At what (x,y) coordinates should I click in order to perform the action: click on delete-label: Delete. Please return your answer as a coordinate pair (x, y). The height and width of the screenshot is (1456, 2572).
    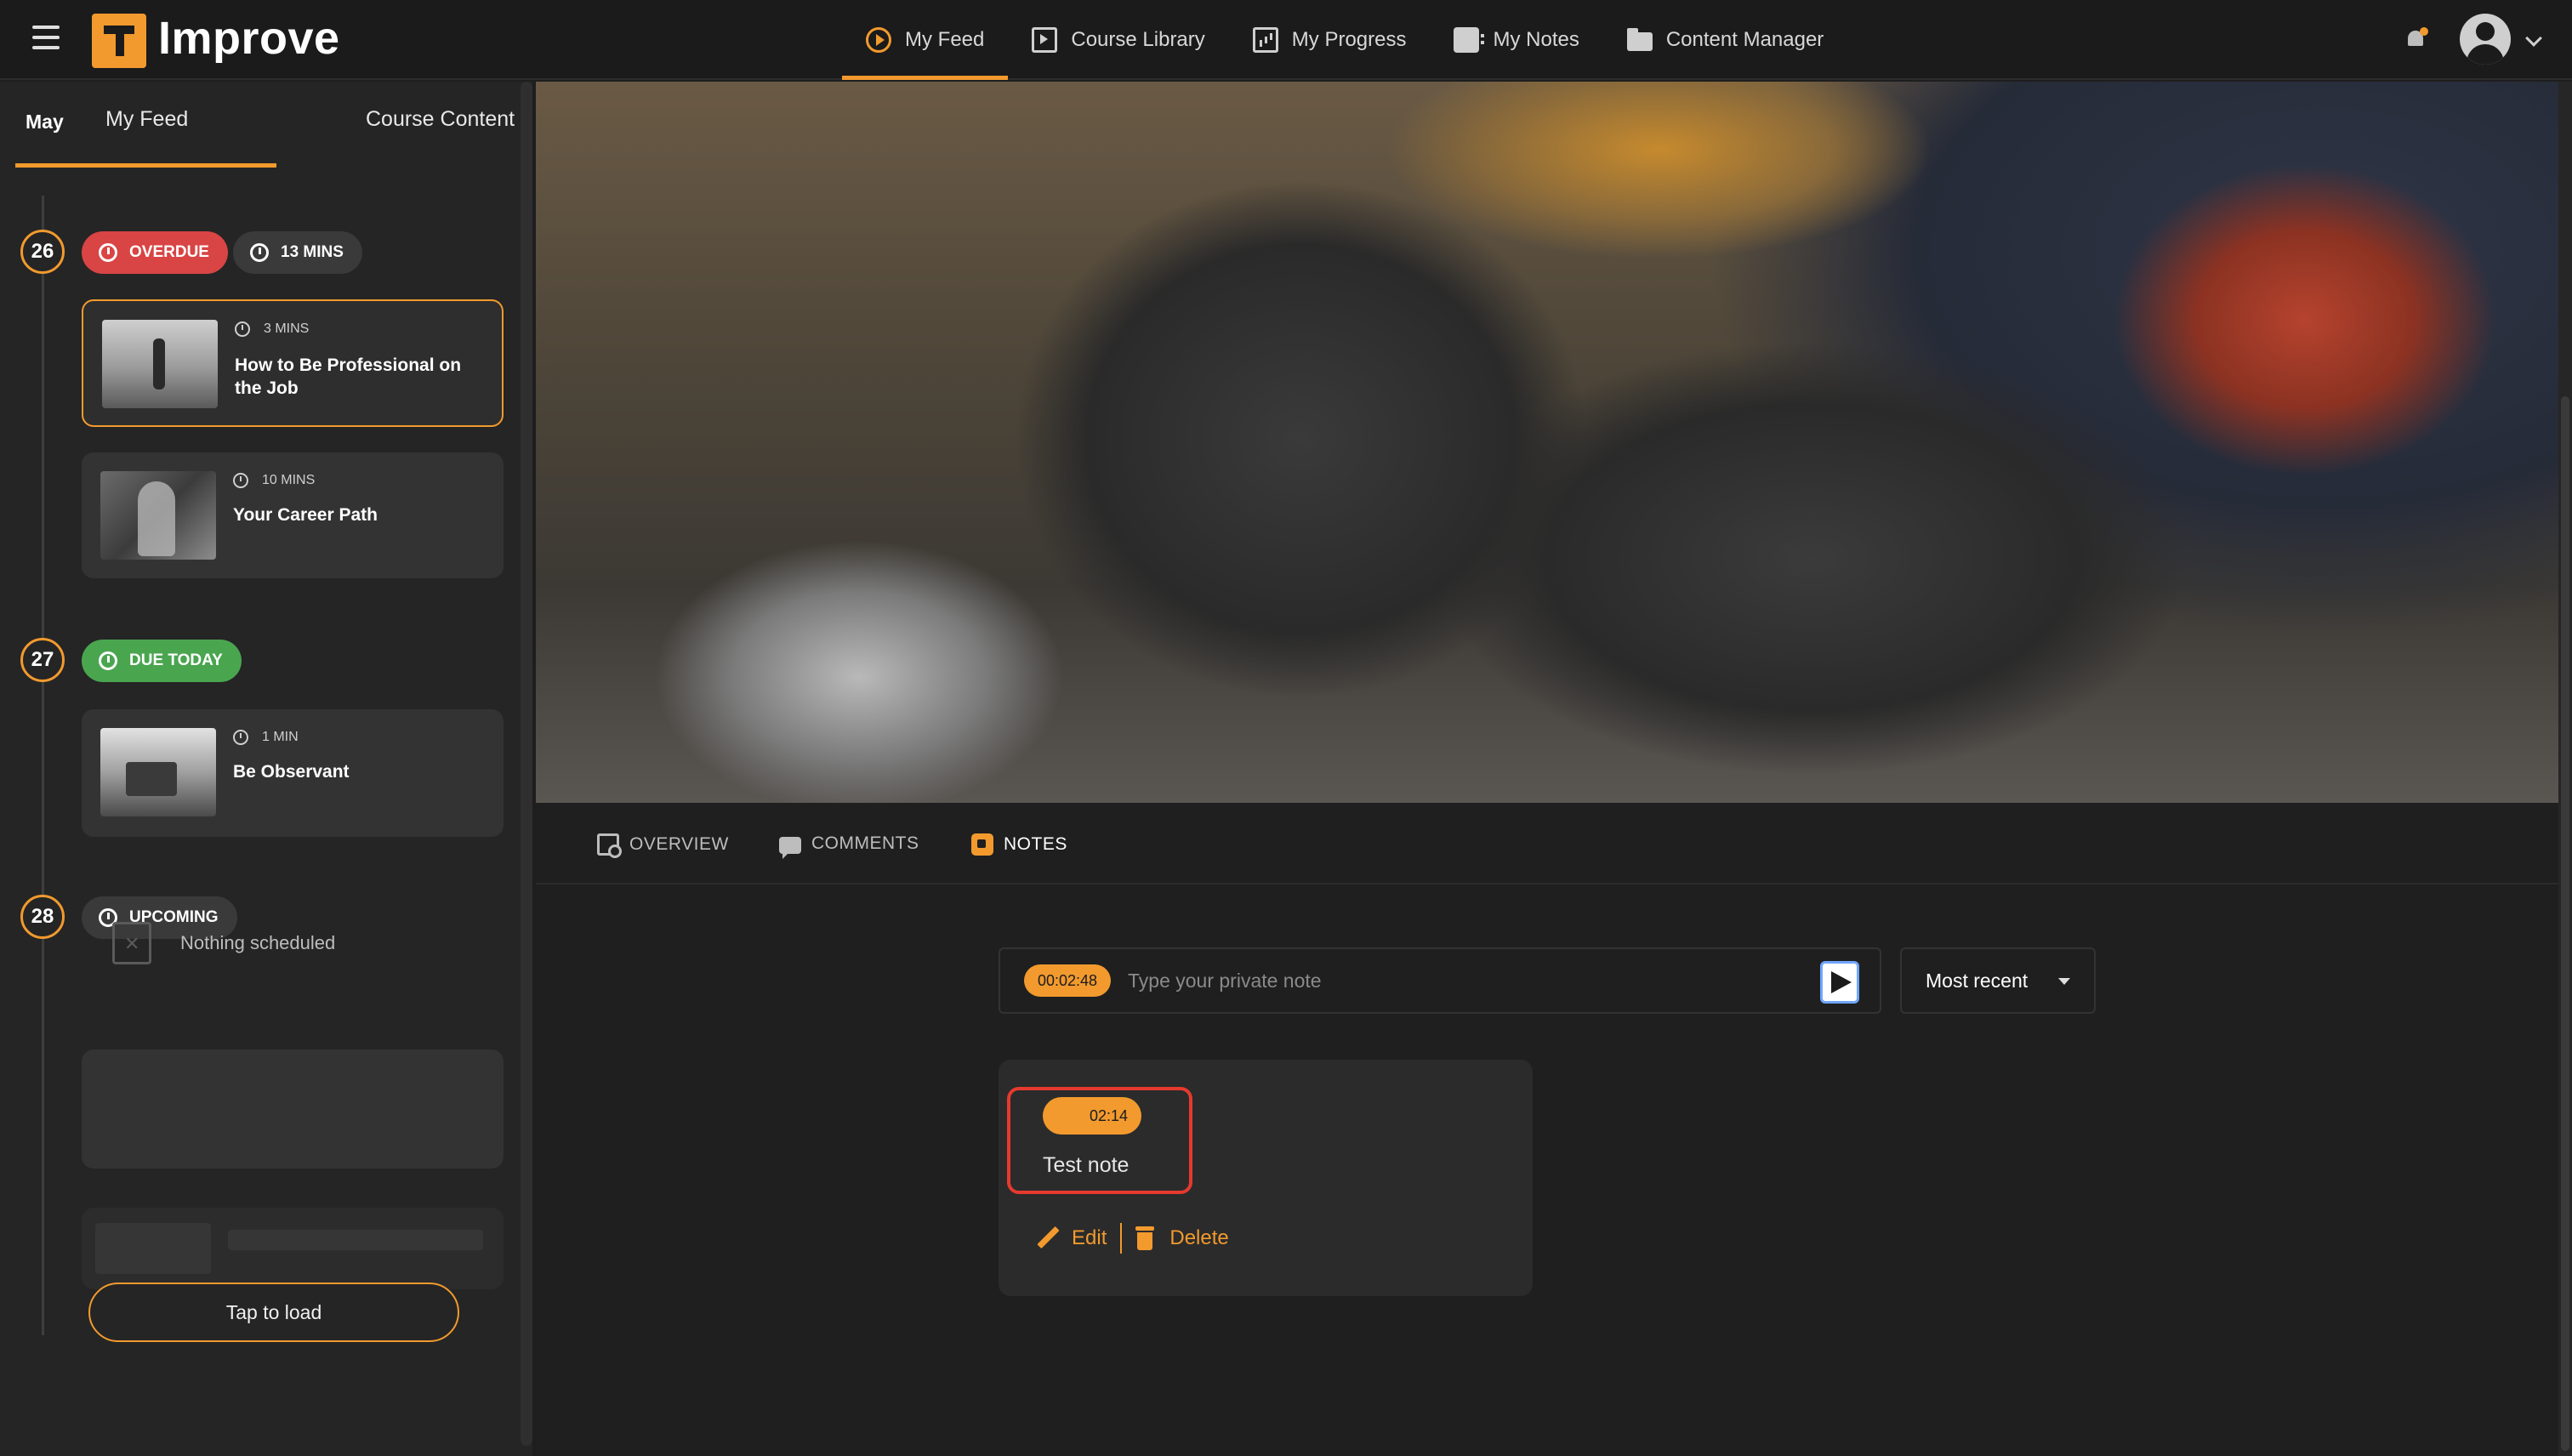
    Looking at the image, I should click on (1199, 1238).